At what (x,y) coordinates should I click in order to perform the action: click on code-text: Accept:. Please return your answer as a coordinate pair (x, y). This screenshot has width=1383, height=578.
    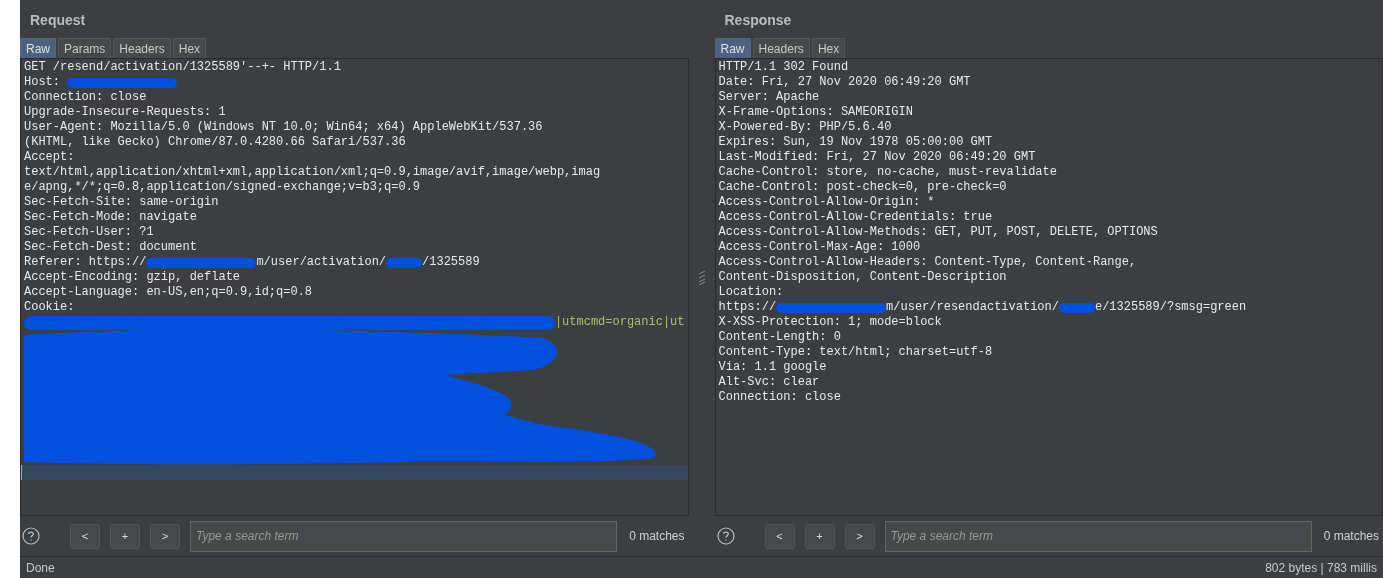
    Looking at the image, I should click on (49, 157).